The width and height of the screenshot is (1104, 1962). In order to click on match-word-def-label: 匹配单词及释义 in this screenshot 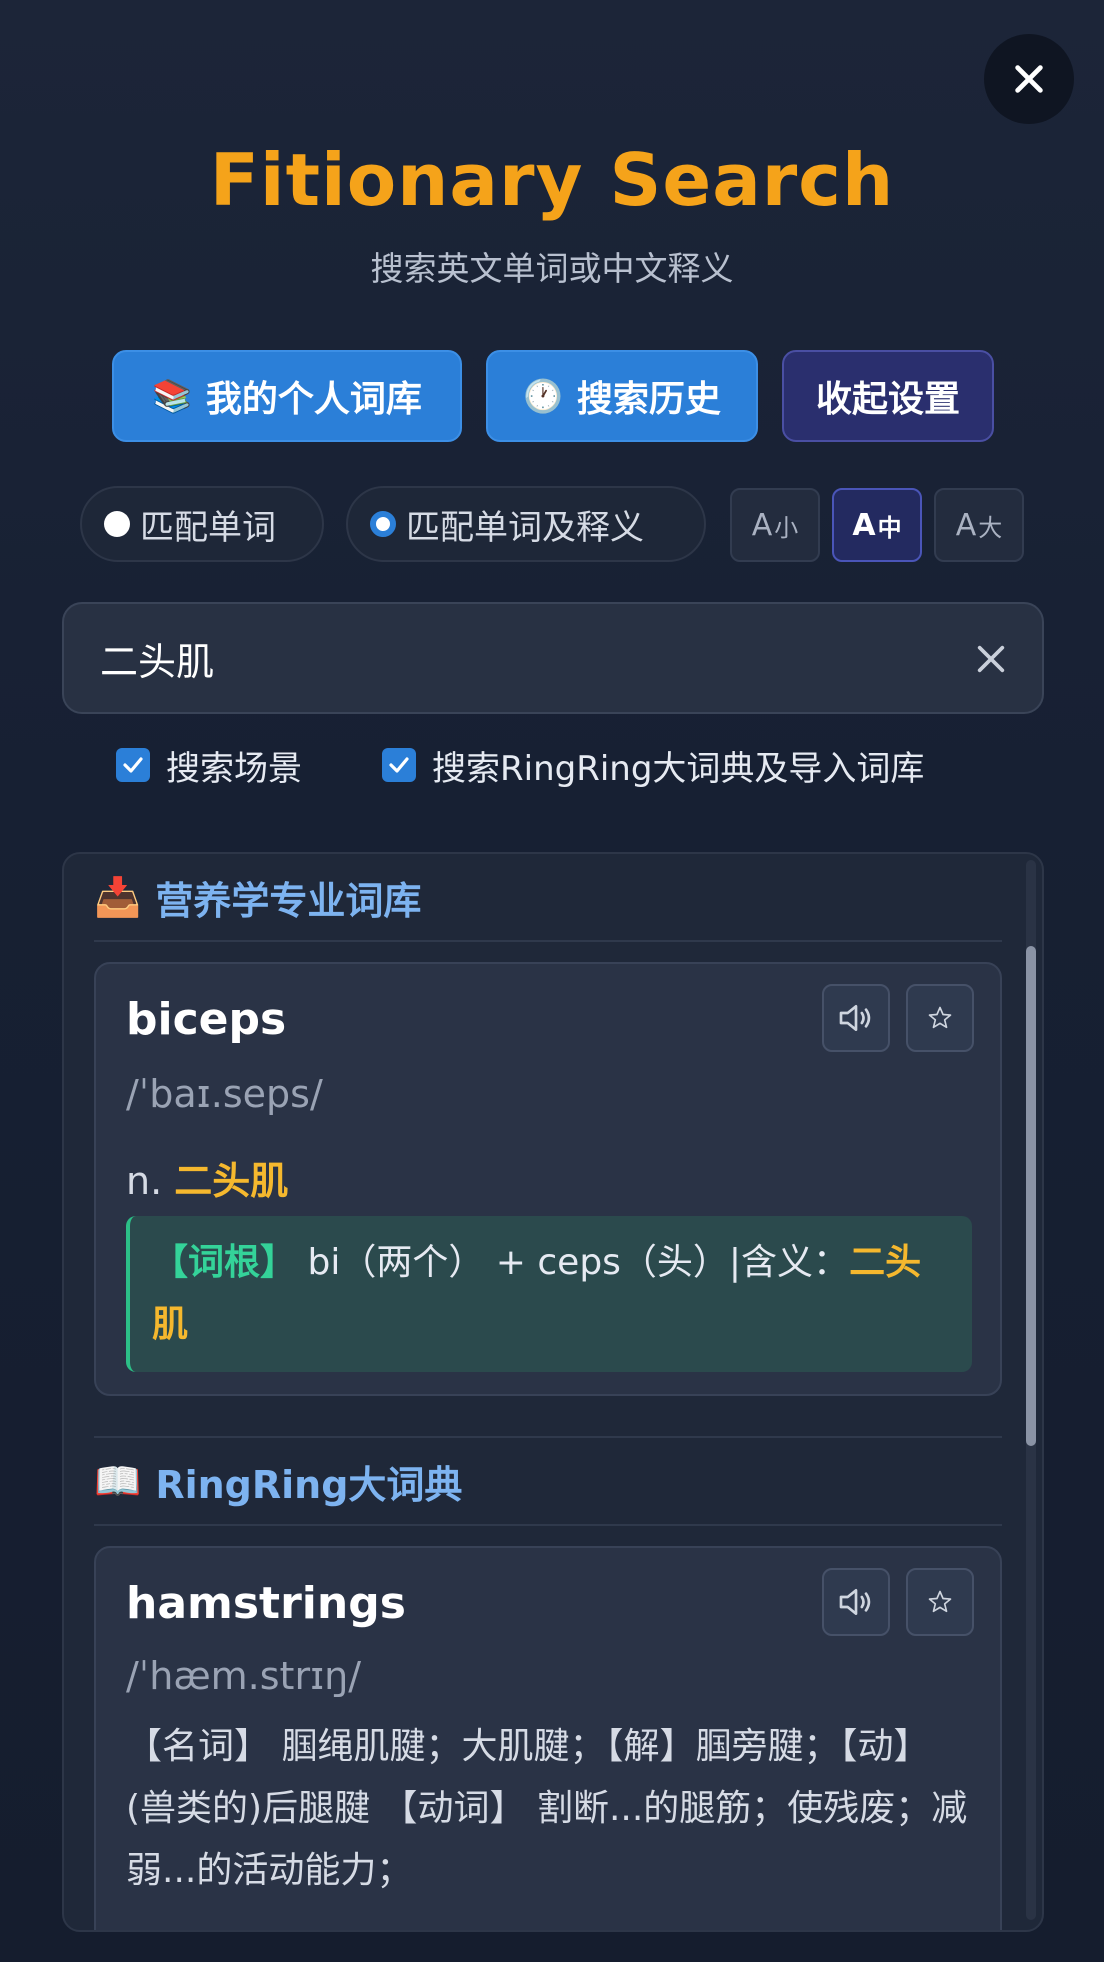, I will do `click(525, 527)`.